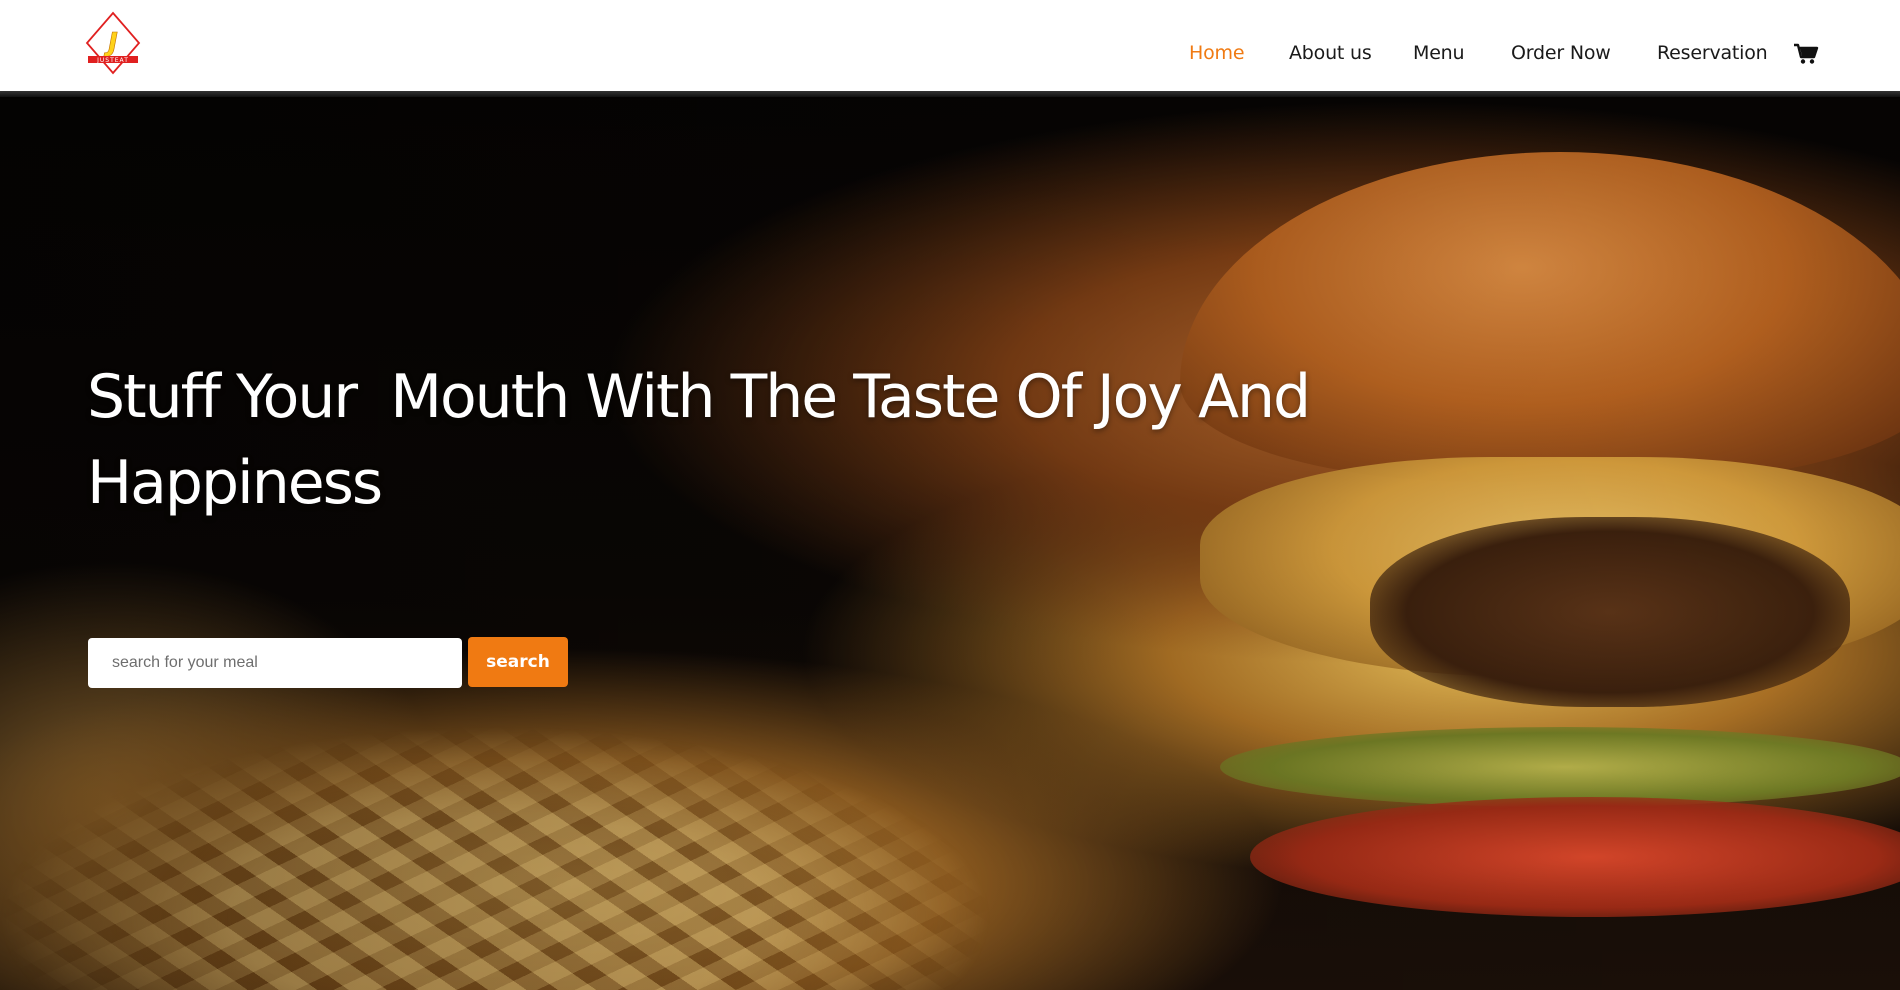 Image resolution: width=1900 pixels, height=990 pixels. Describe the element at coordinates (518, 662) in the screenshot. I see `search-button: search` at that location.